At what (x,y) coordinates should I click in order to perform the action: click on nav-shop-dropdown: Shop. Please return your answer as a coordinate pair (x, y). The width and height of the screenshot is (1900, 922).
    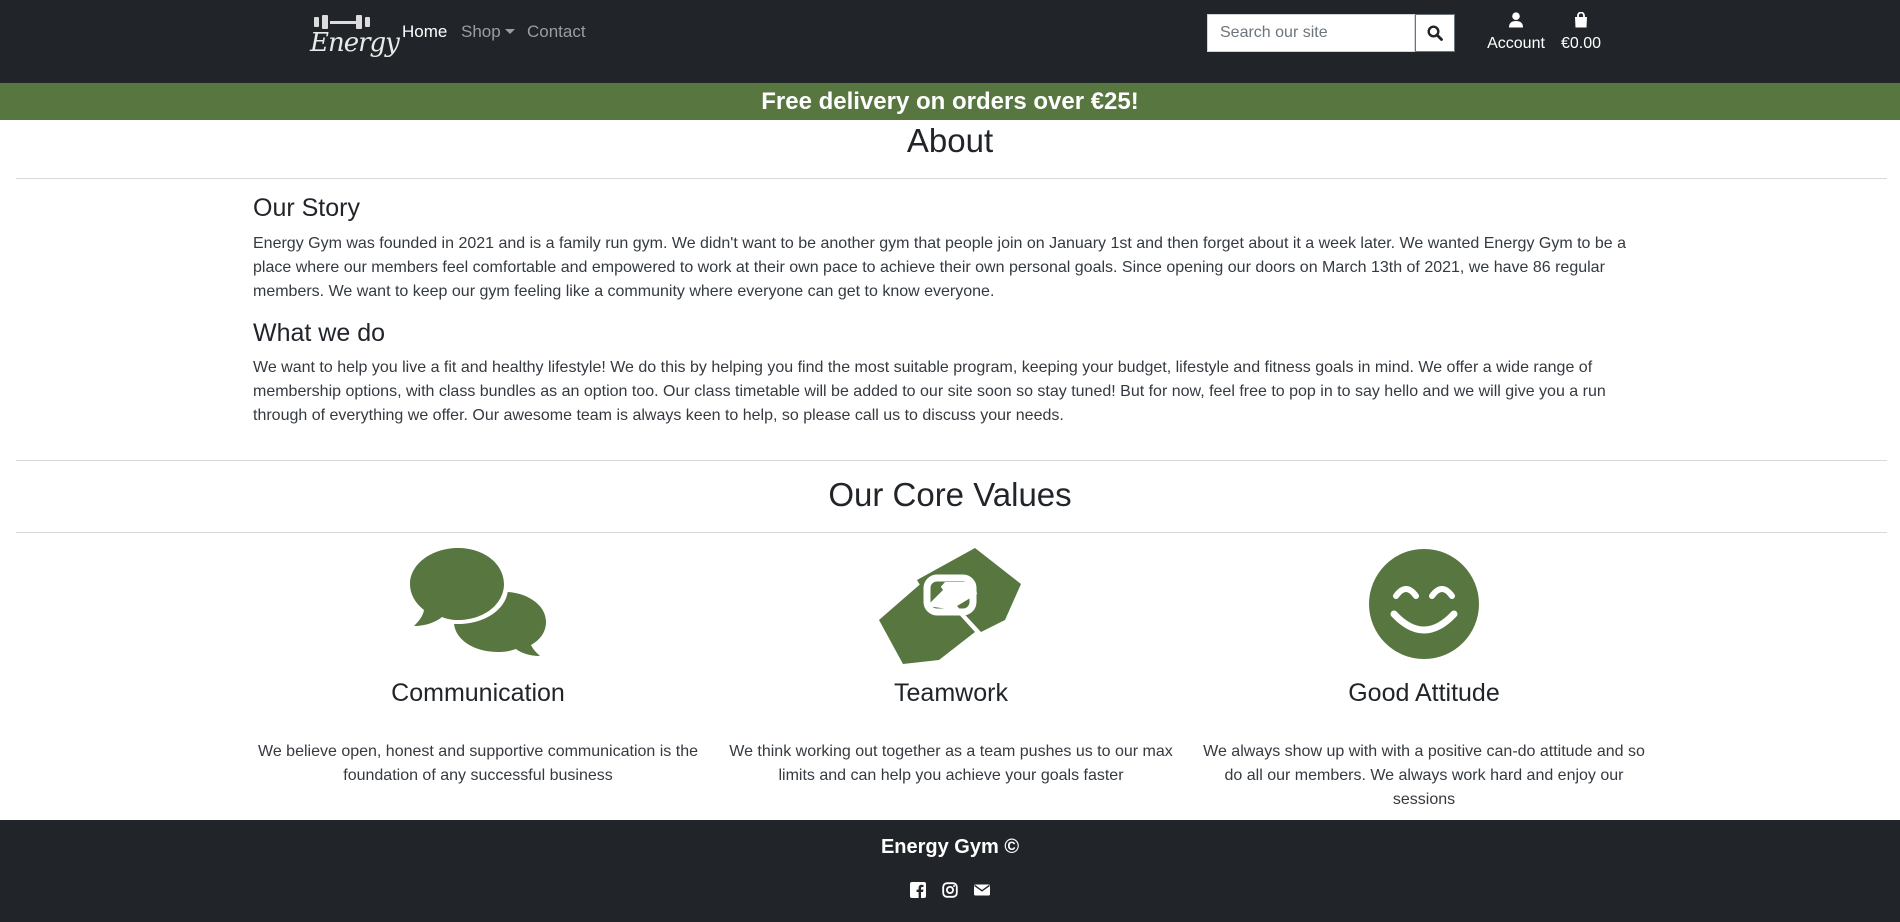
    Looking at the image, I should click on (488, 32).